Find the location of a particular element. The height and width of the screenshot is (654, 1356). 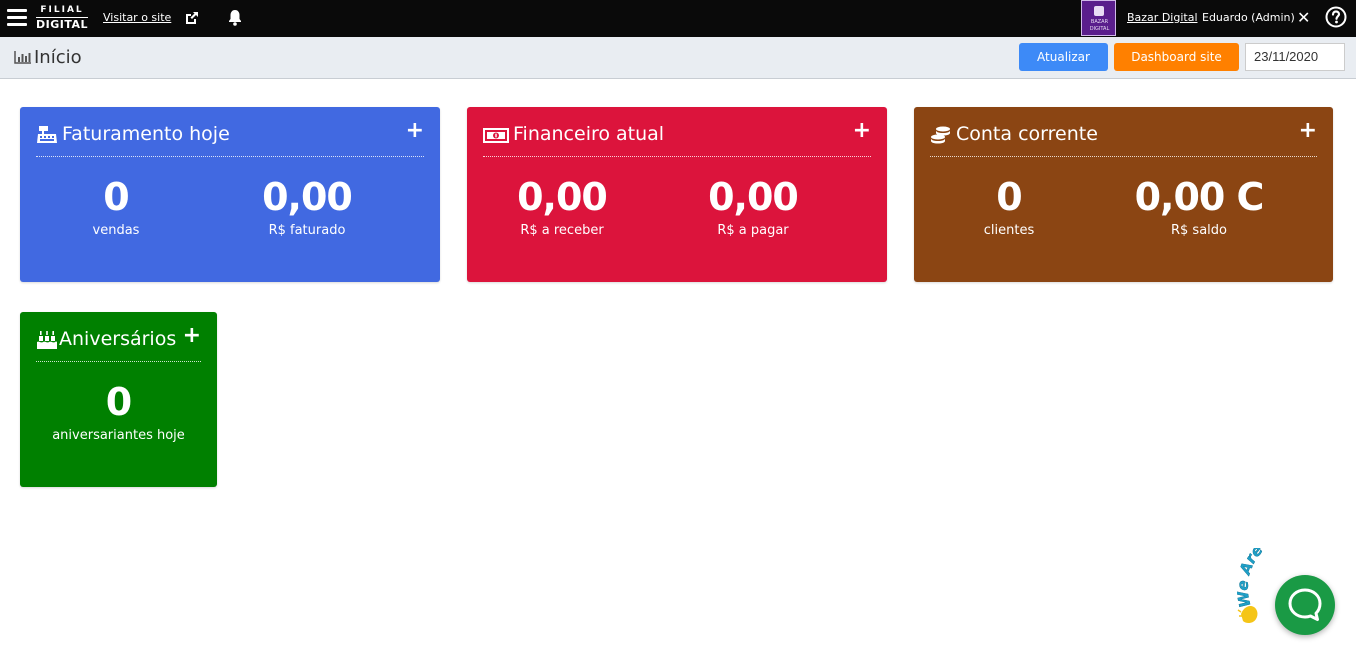

card-birthdays: Aniversários + 0 aniversariantes hoje is located at coordinates (118, 399).